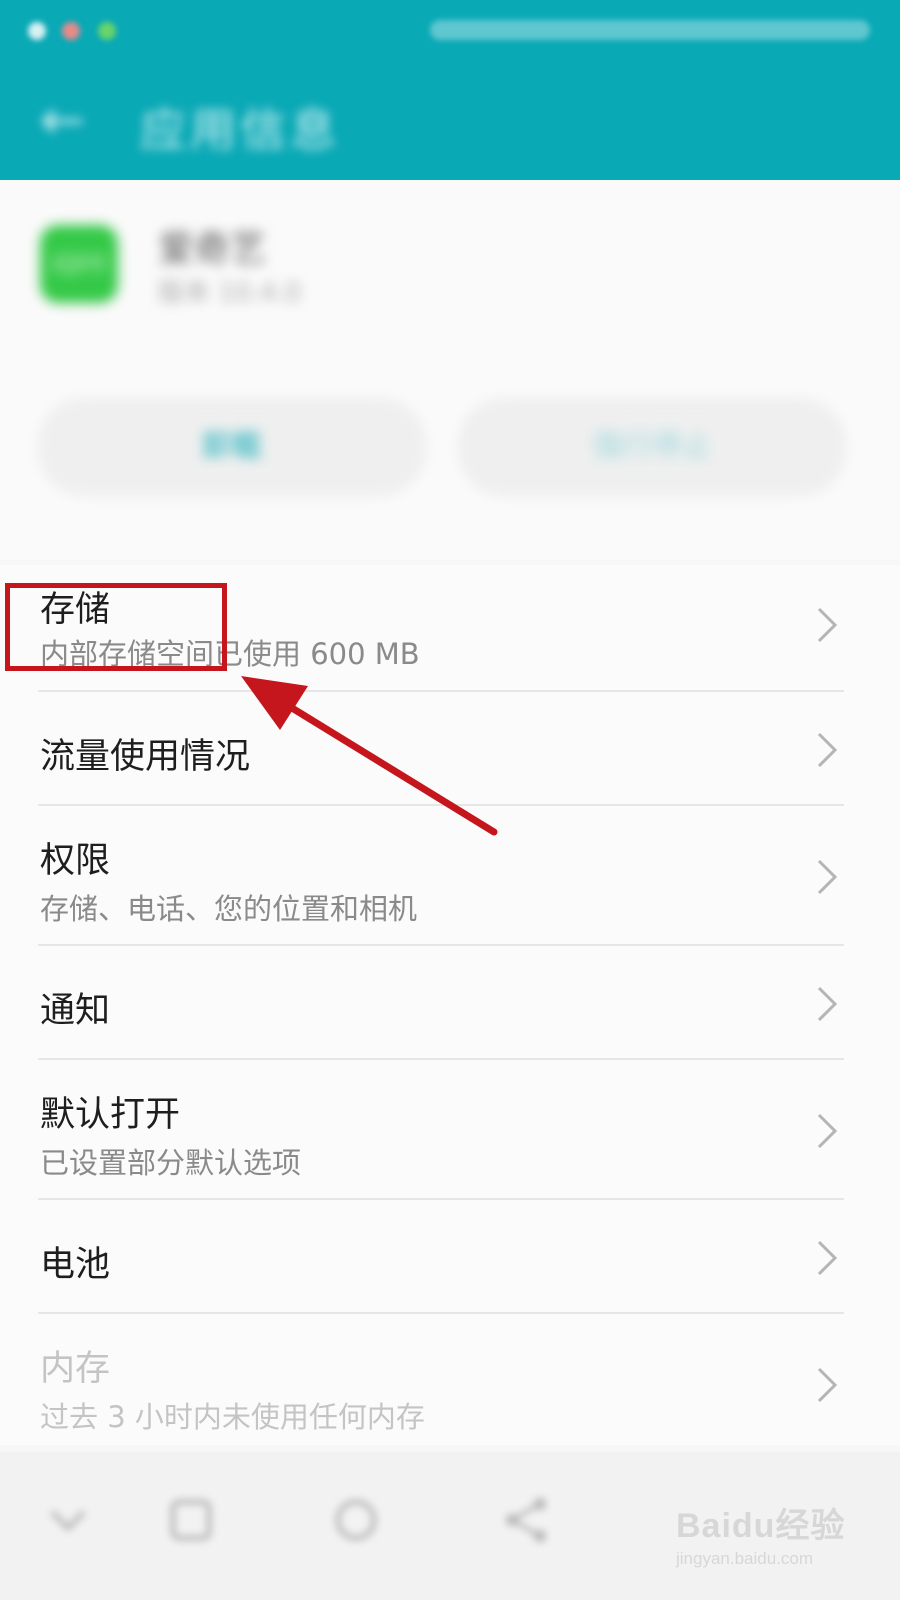 Image resolution: width=900 pixels, height=1600 pixels. I want to click on watermark-logo: Baidu经验, so click(761, 1526).